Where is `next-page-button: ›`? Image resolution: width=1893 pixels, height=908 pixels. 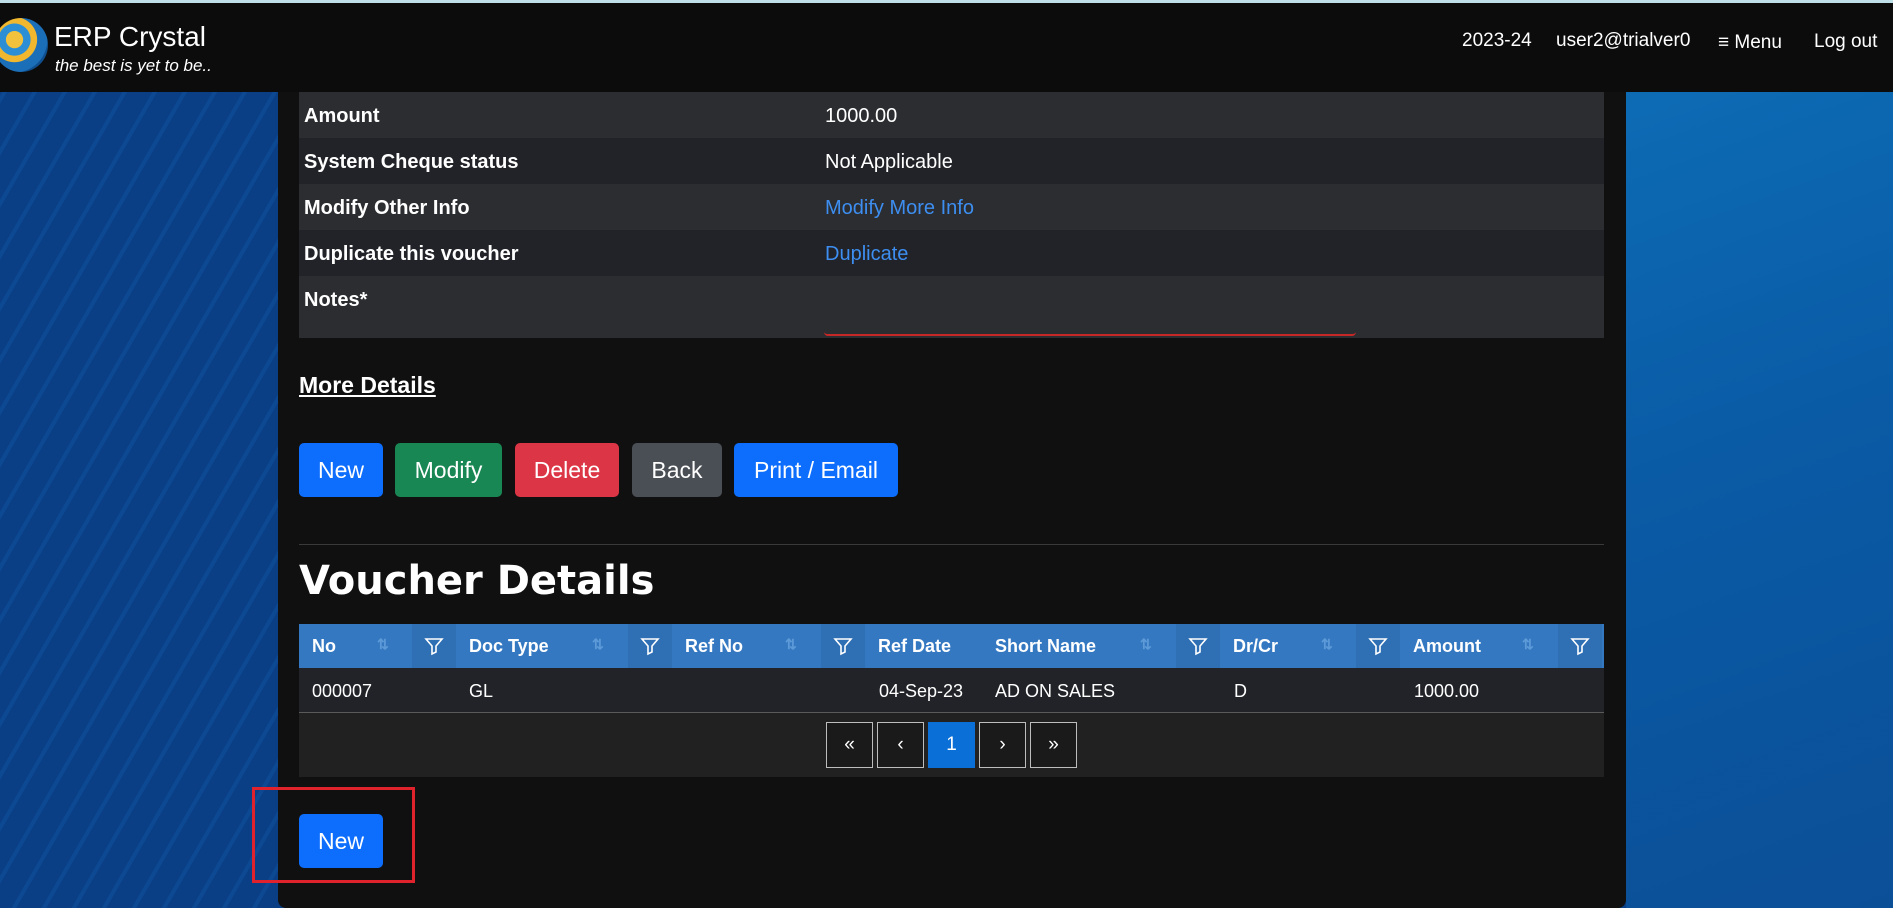 next-page-button: › is located at coordinates (1002, 745).